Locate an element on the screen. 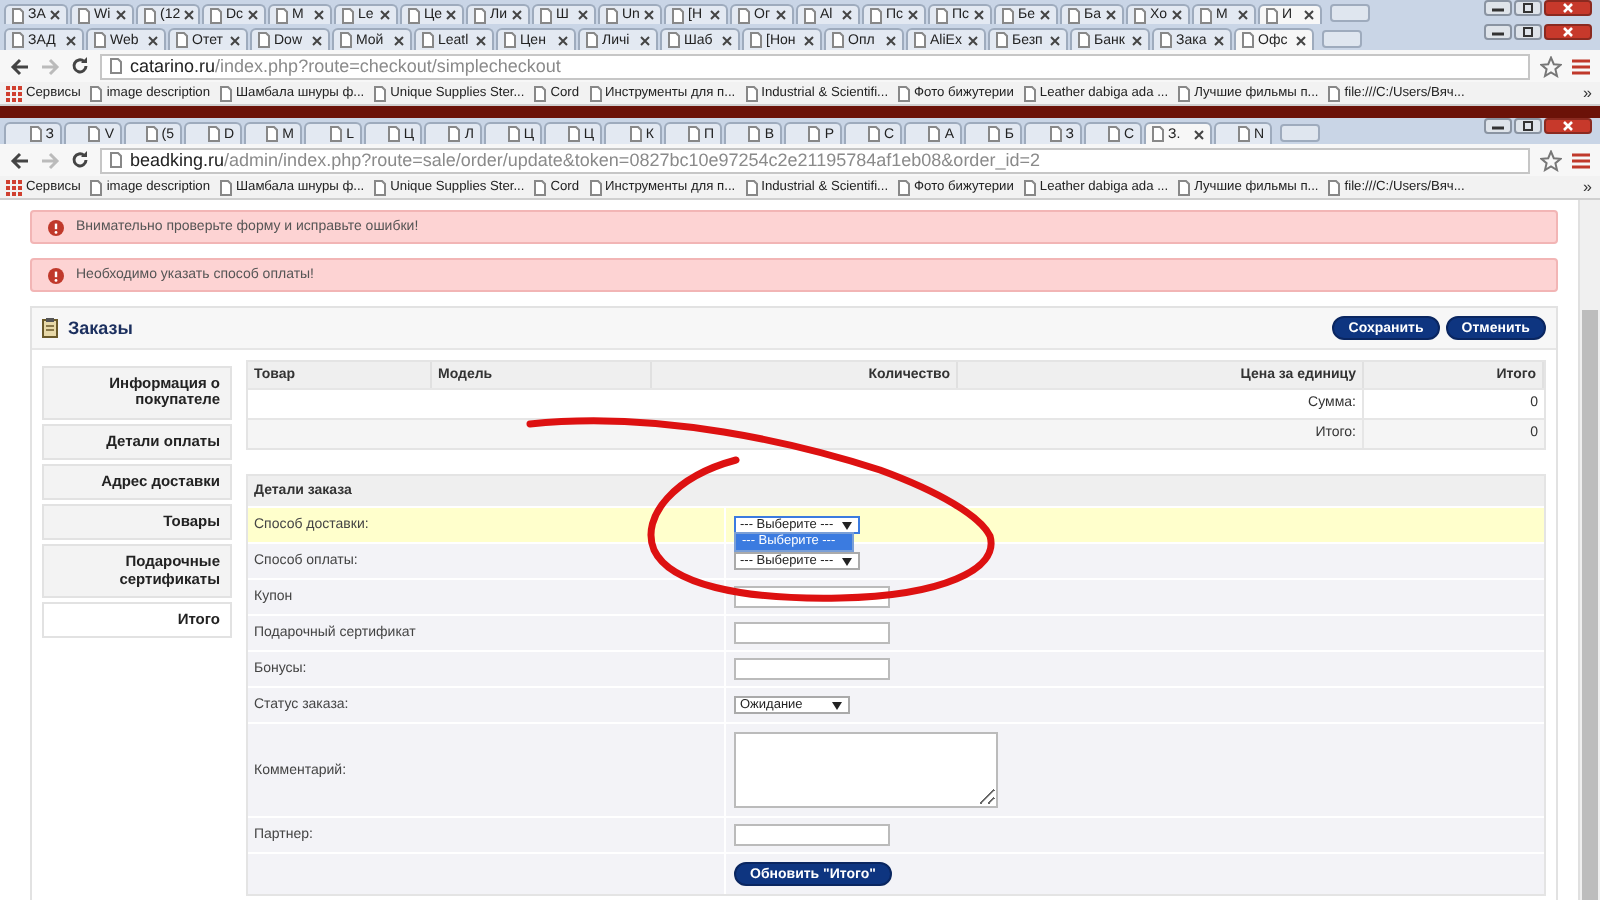 The image size is (1600, 900). panel-title: Заказы is located at coordinates (100, 328).